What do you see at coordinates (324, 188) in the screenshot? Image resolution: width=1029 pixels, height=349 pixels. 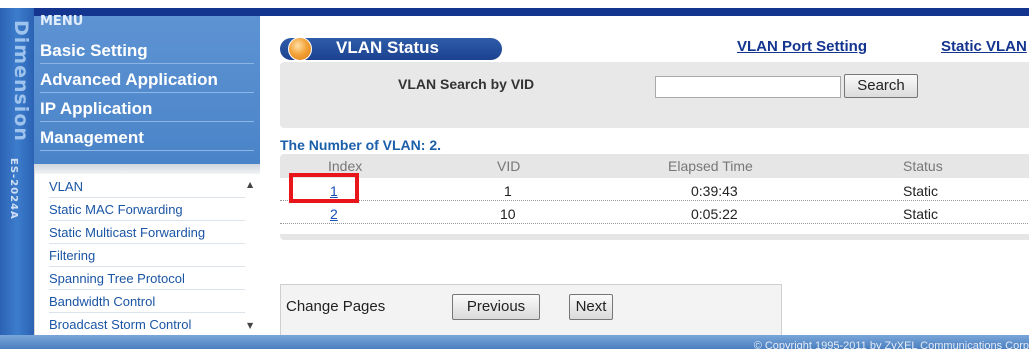 I see `highlight-box` at bounding box center [324, 188].